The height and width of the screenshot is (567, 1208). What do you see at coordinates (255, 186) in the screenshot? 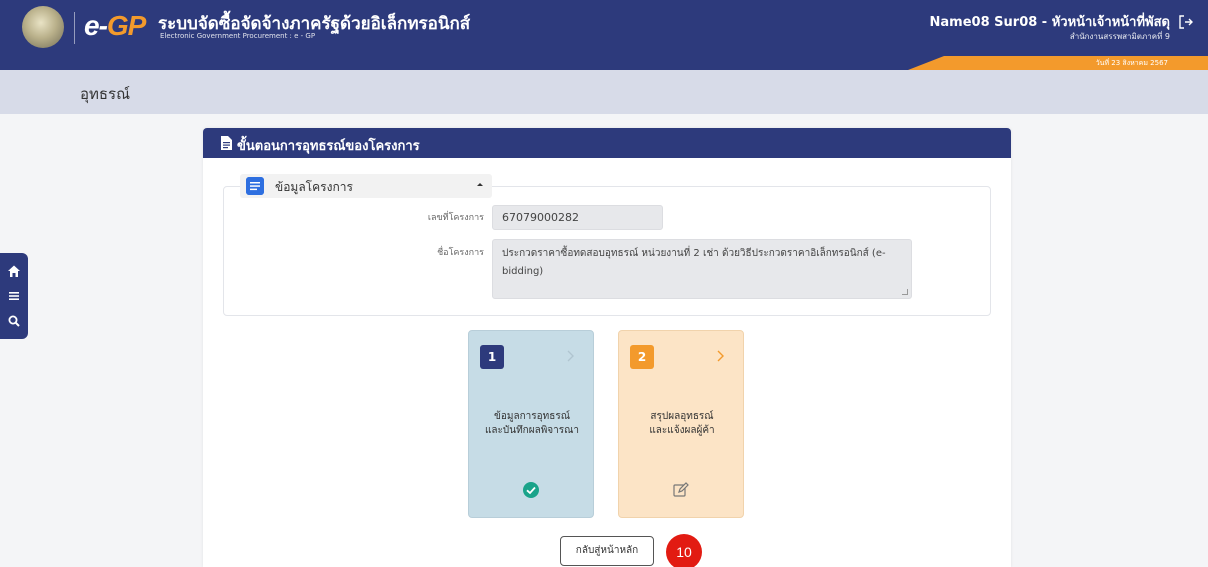
I see `list-icon` at bounding box center [255, 186].